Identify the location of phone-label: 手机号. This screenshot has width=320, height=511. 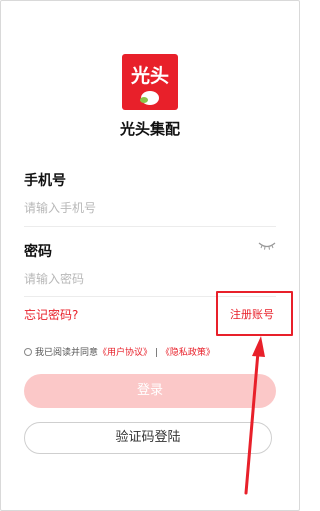
(45, 181).